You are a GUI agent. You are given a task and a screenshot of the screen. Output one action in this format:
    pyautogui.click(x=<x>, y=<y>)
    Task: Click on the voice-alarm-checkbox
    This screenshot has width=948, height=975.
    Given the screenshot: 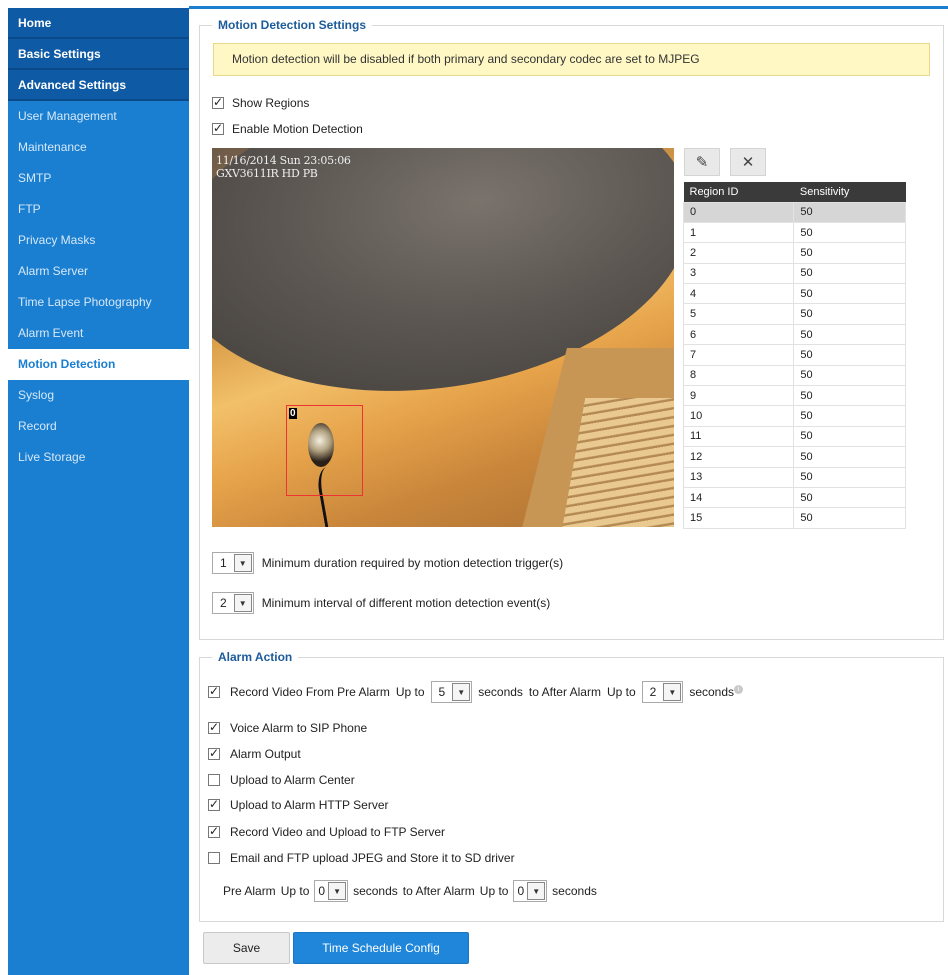 What is the action you would take?
    pyautogui.click(x=214, y=727)
    